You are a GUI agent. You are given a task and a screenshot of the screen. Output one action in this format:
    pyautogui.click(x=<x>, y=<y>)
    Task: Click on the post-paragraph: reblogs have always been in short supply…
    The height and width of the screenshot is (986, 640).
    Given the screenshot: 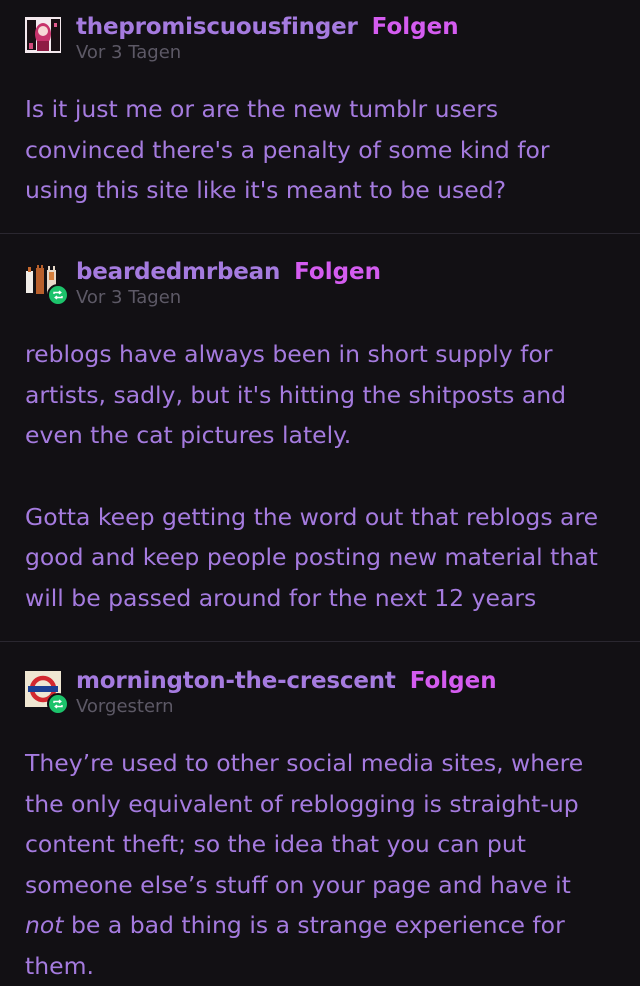 What is the action you would take?
    pyautogui.click(x=296, y=394)
    